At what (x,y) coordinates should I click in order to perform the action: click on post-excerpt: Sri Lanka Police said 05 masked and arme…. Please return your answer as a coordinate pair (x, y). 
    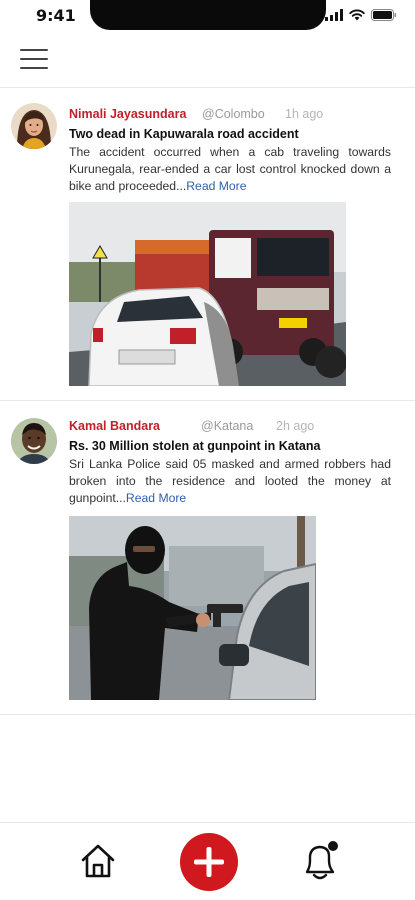
    Looking at the image, I should click on (230, 481).